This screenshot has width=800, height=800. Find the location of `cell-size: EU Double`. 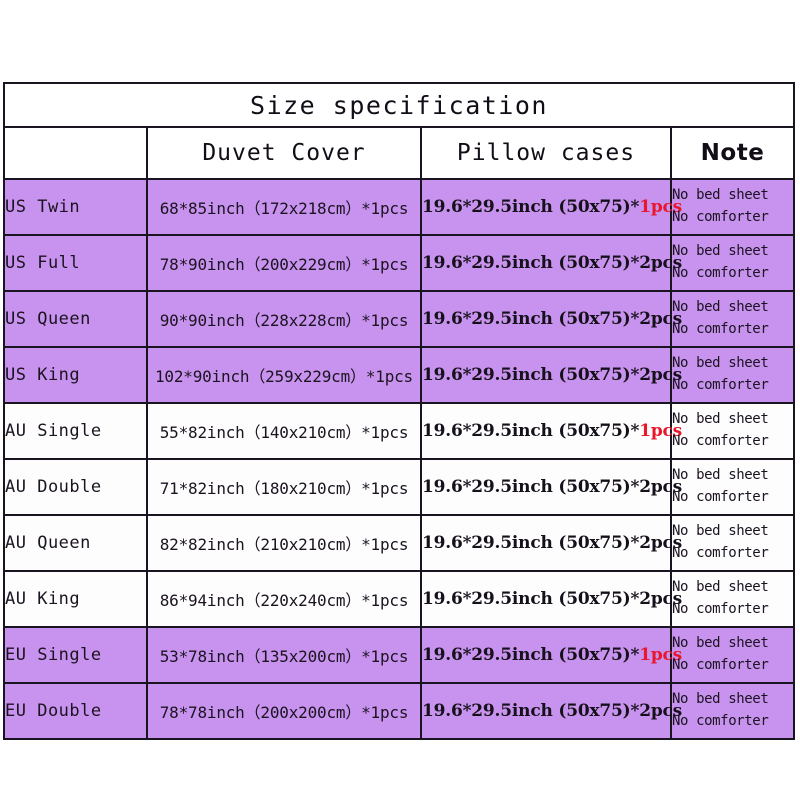

cell-size: EU Double is located at coordinates (75, 711).